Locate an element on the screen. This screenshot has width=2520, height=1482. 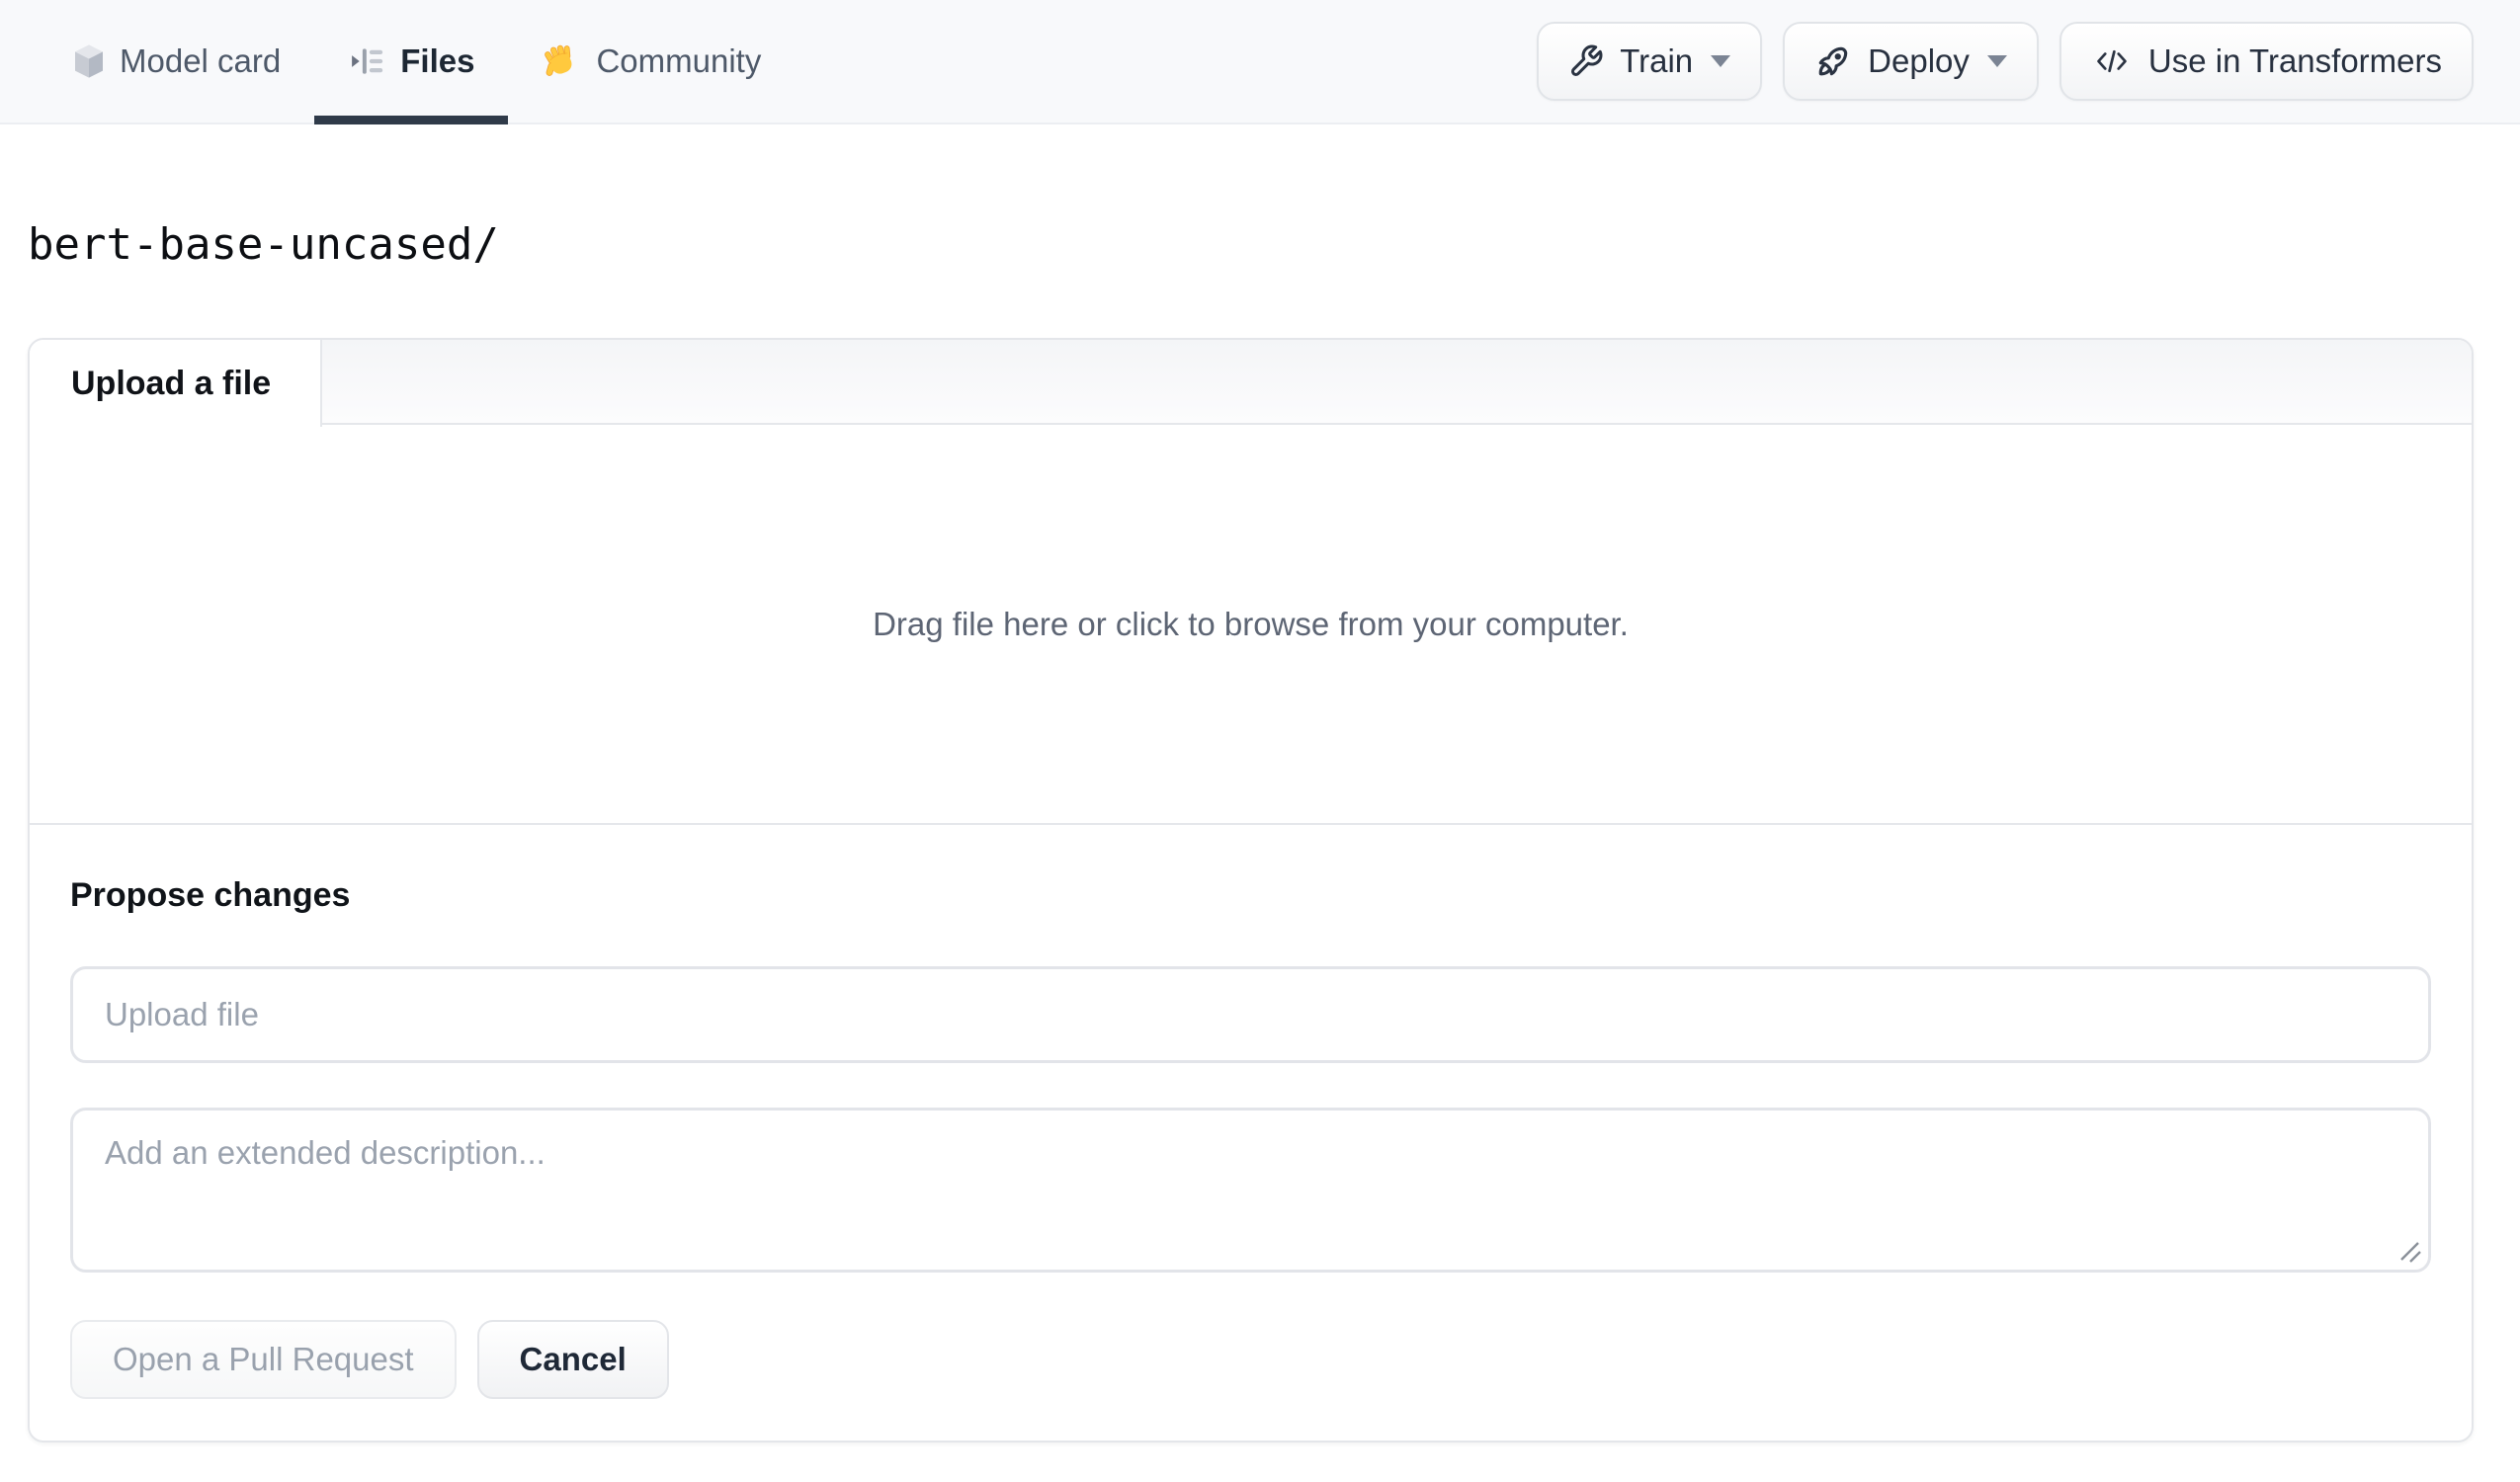
code-icon is located at coordinates (2112, 61).